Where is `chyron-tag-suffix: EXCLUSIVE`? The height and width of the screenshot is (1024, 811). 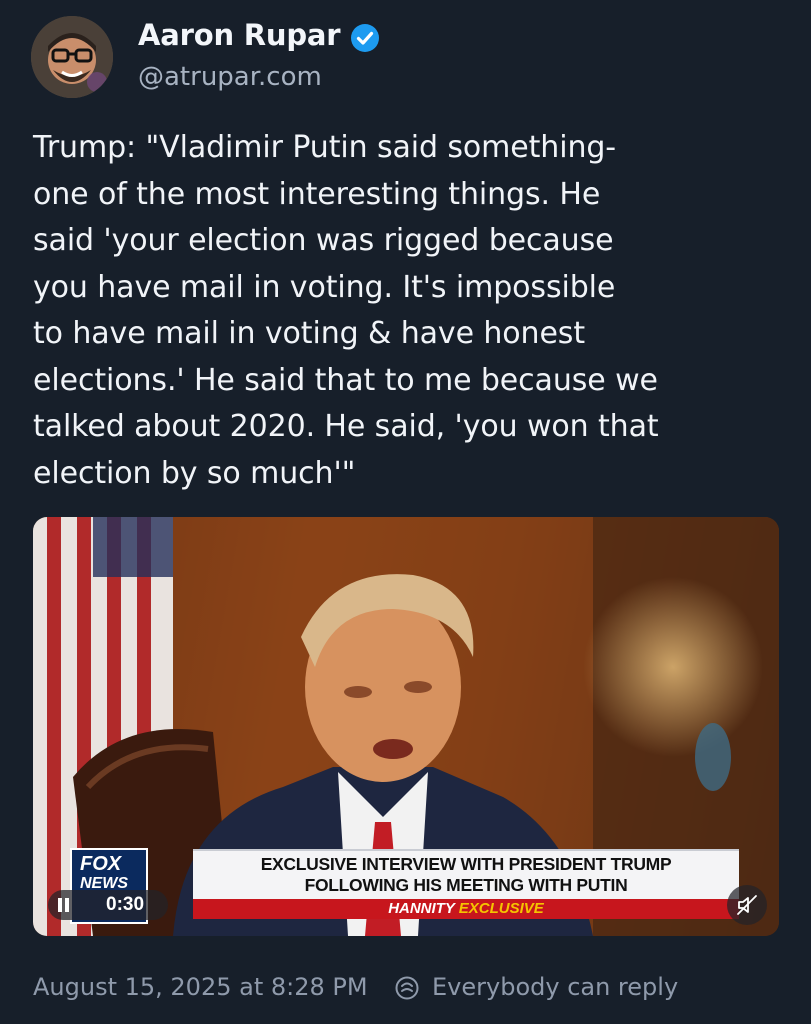
chyron-tag-suffix: EXCLUSIVE is located at coordinates (501, 908).